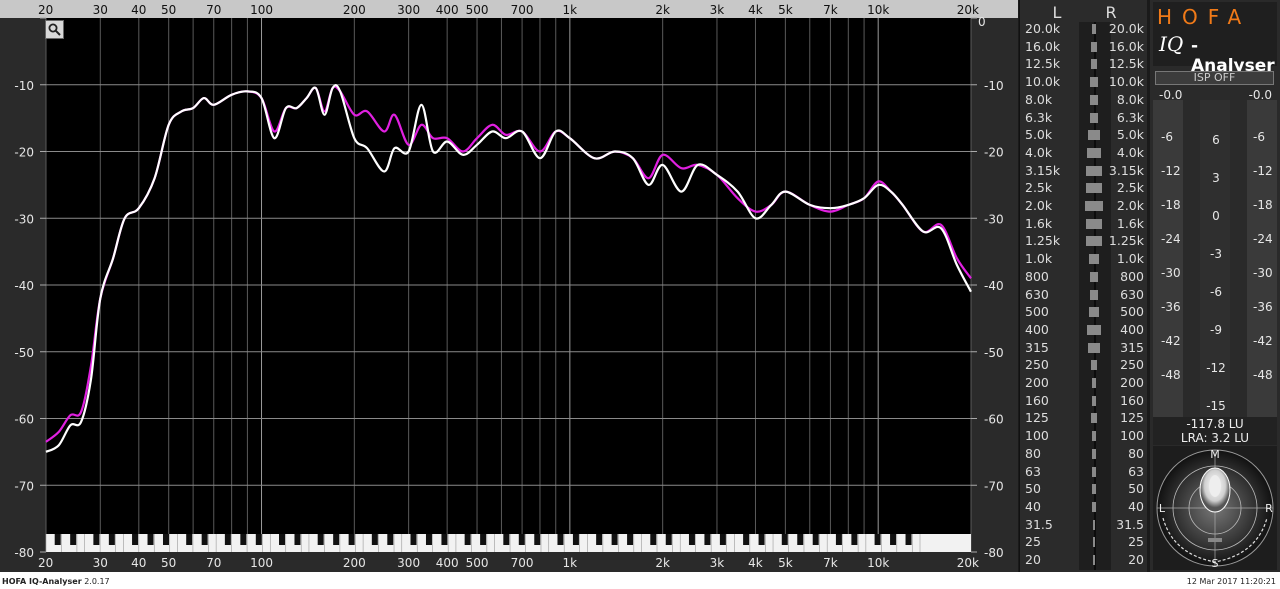  What do you see at coordinates (1084, 542) in the screenshot?
I see `band-row: 25 25` at bounding box center [1084, 542].